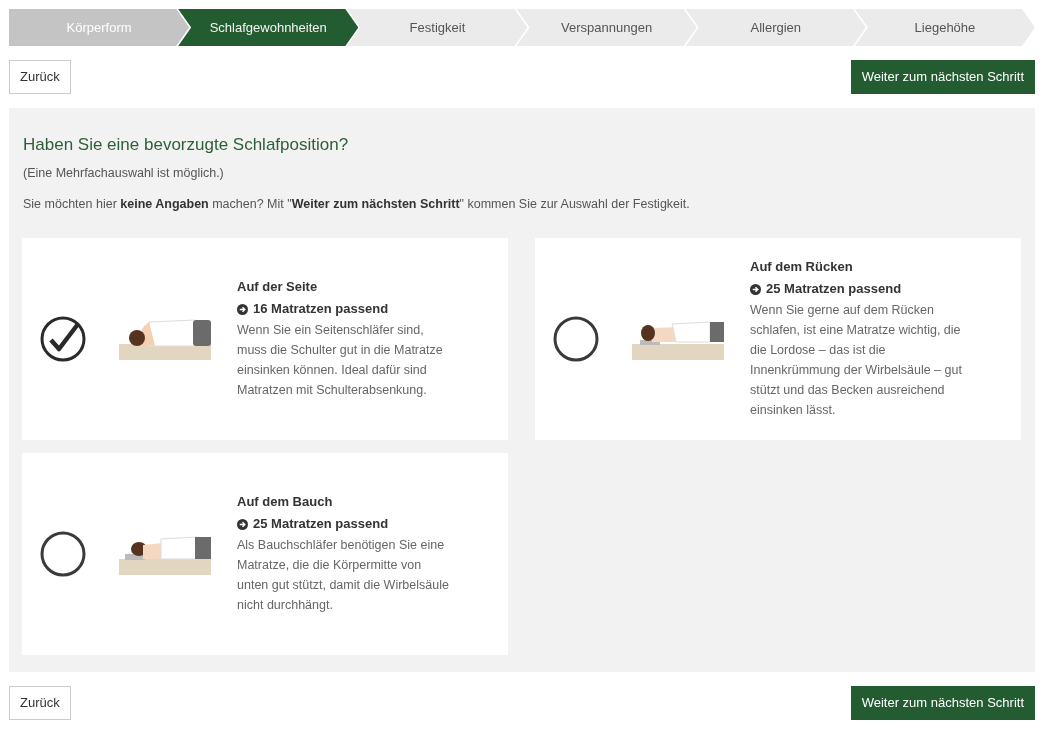 The height and width of the screenshot is (732, 1045). Describe the element at coordinates (186, 145) in the screenshot. I see `question-title: Haben Sie eine bevorzugte Schlafposition?` at that location.